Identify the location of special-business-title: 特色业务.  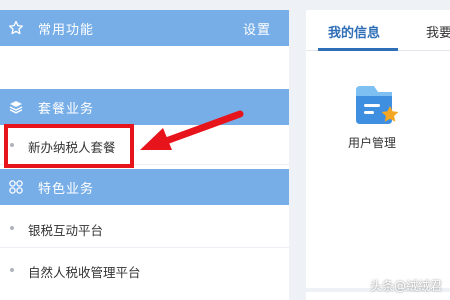
(66, 189).